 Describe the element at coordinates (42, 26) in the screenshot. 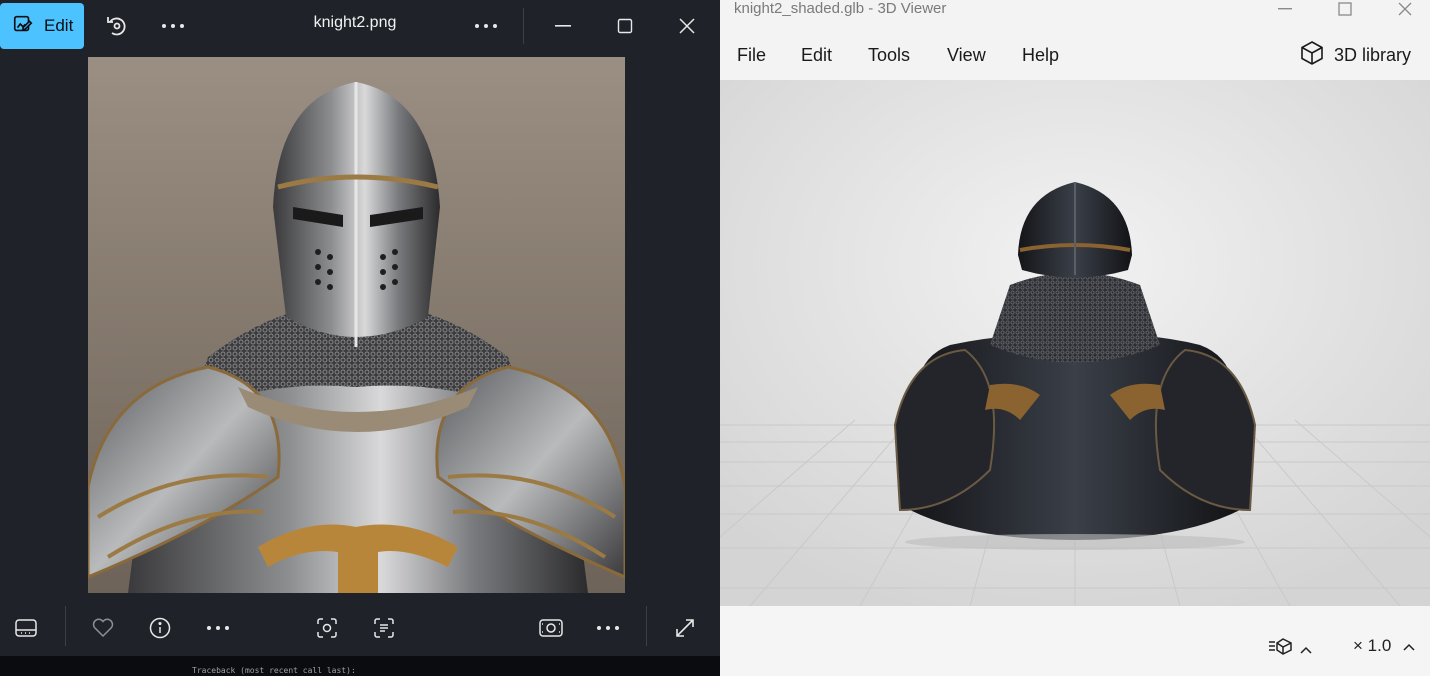

I see `edit-button: Edit` at that location.